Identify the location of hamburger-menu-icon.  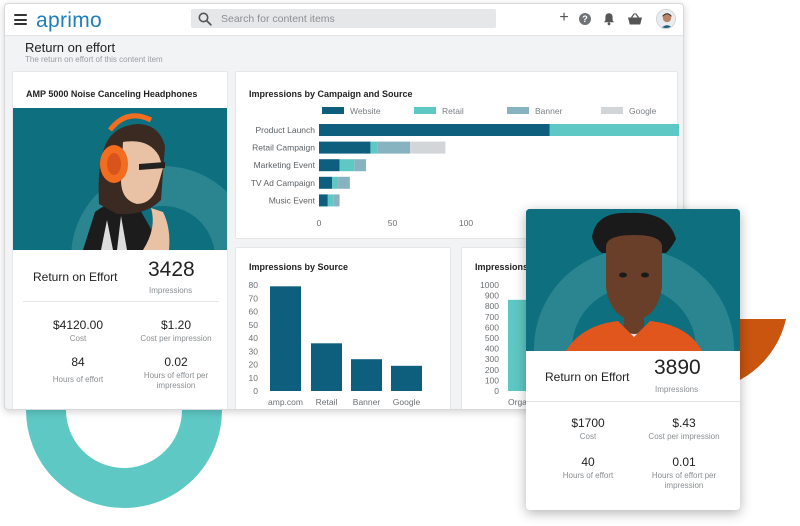
(20, 19).